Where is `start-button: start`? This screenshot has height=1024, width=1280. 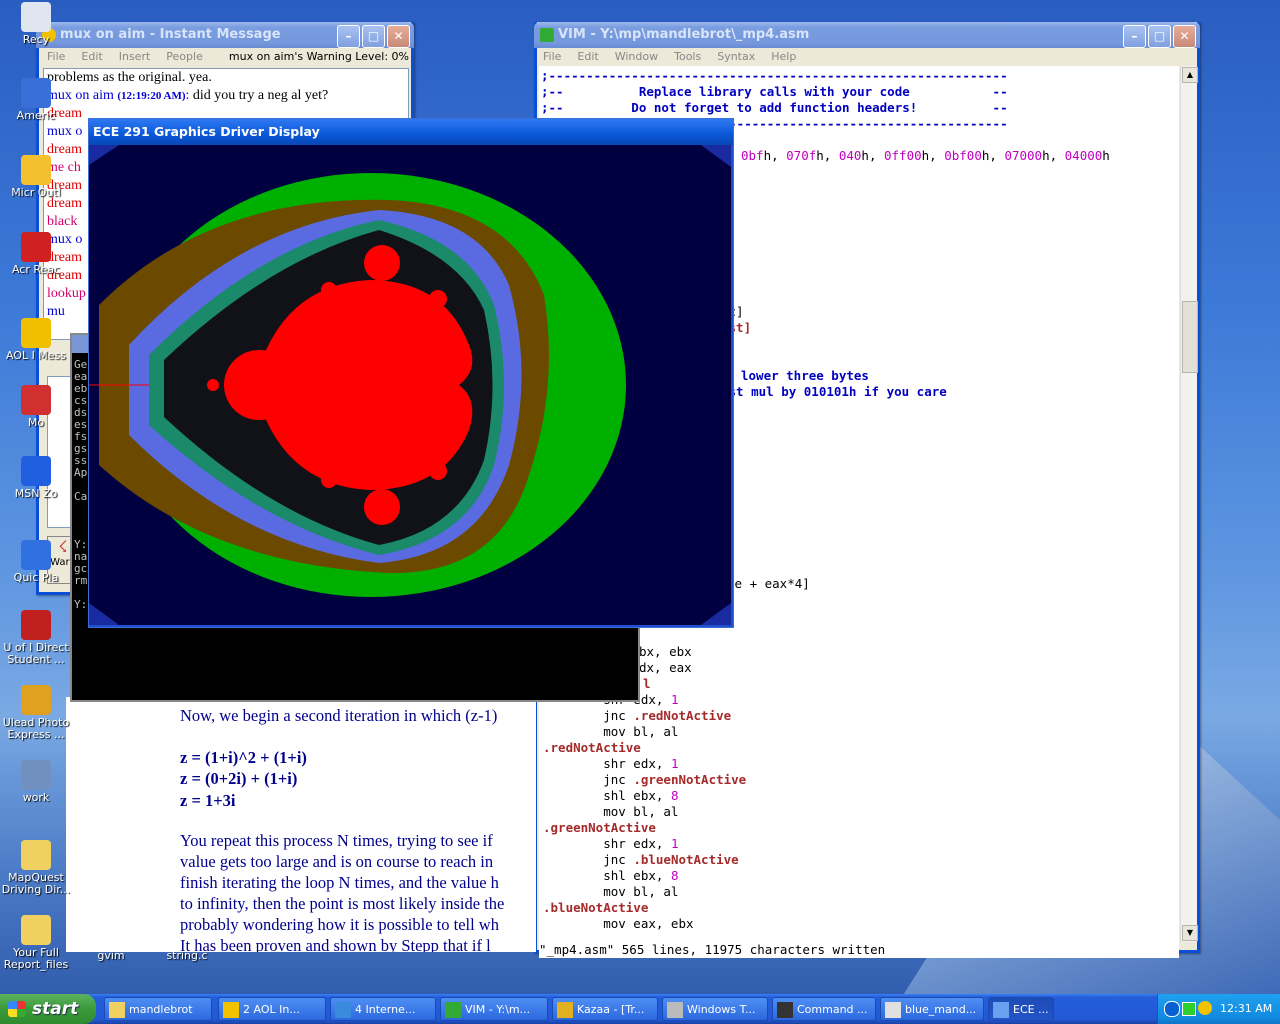 start-button: start is located at coordinates (48, 1009).